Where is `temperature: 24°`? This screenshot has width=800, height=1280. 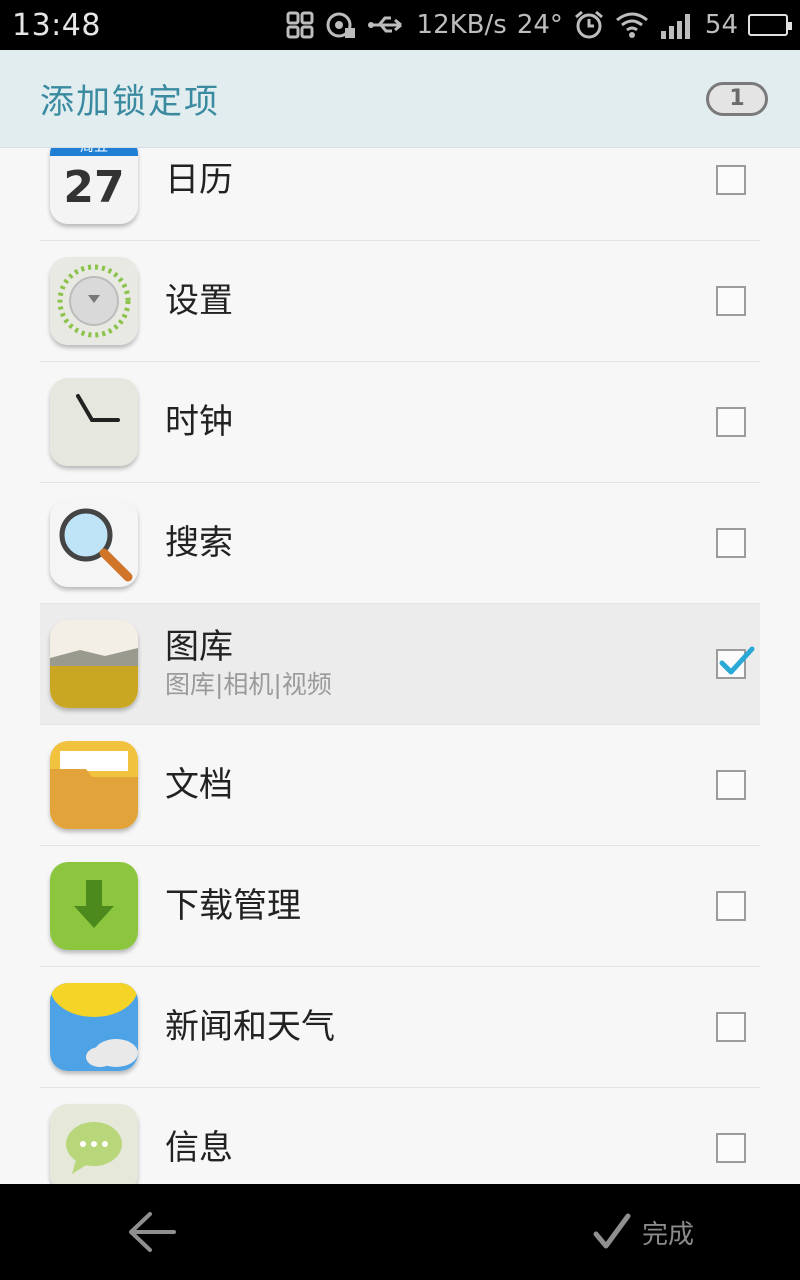 temperature: 24° is located at coordinates (539, 25).